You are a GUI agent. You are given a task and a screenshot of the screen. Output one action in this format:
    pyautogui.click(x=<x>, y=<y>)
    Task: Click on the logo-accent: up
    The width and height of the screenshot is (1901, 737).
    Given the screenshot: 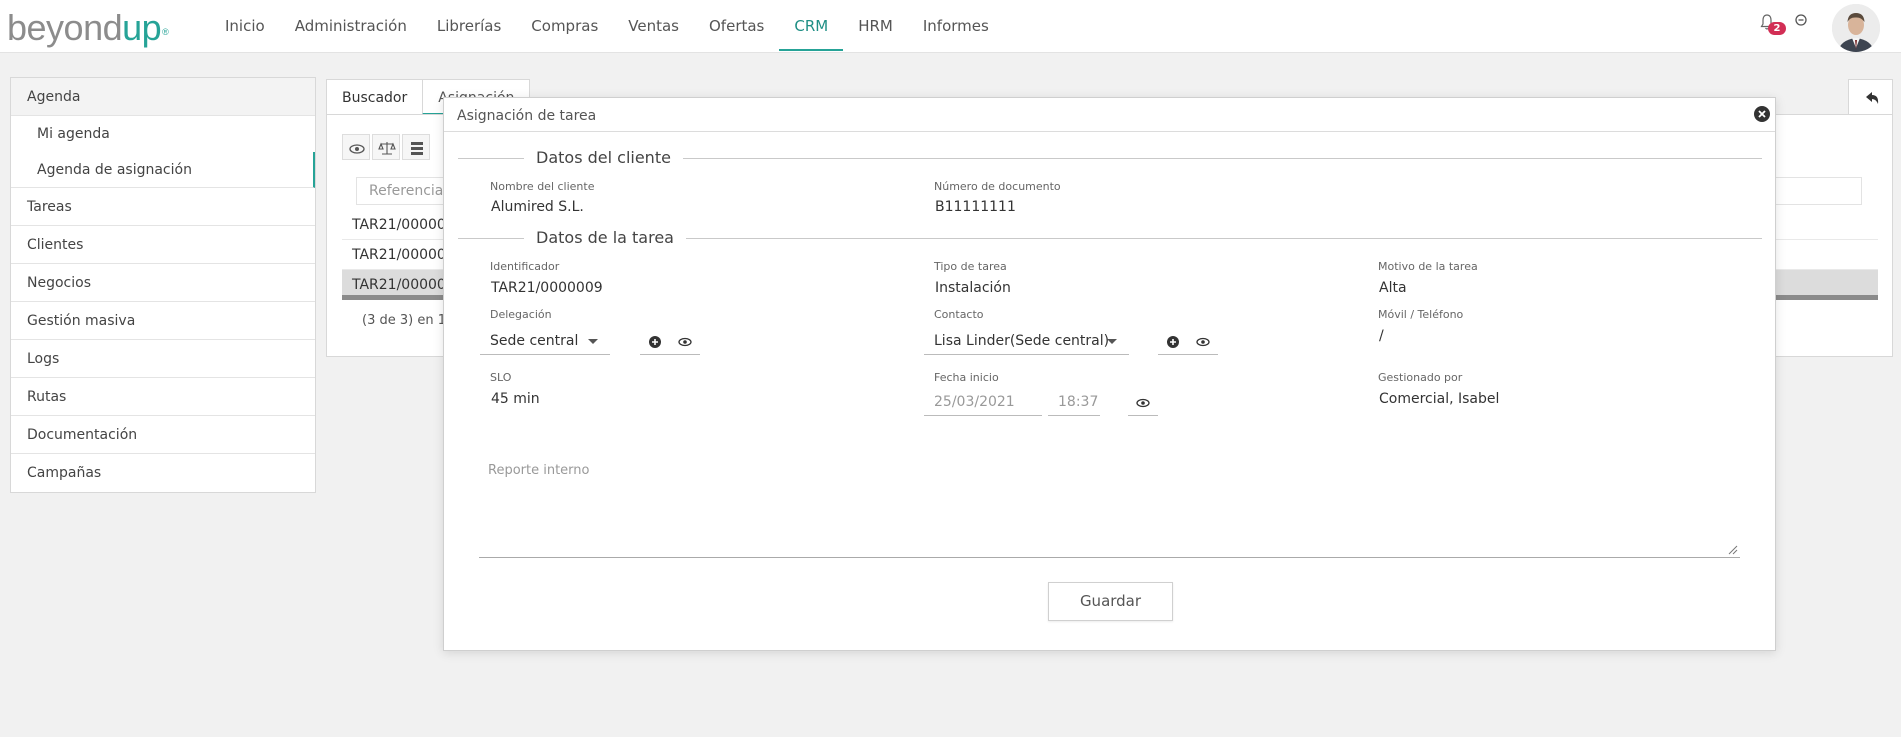 What is the action you would take?
    pyautogui.click(x=142, y=27)
    